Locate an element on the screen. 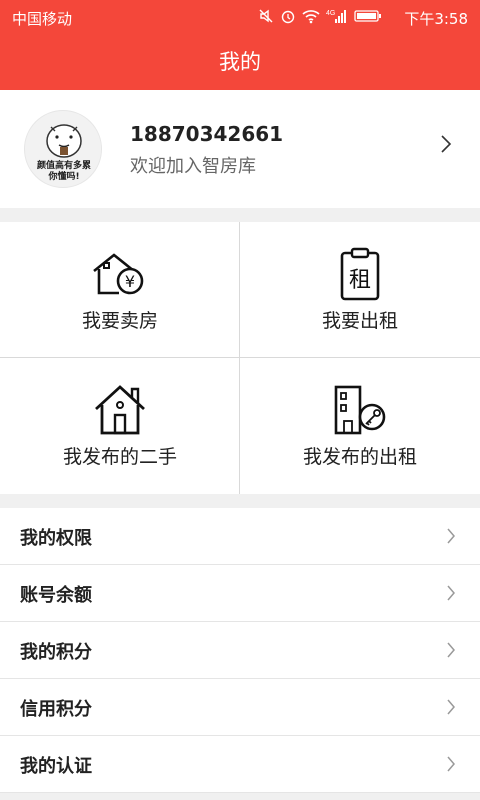  rent-clipboard-icon: 租 is located at coordinates (360, 274).